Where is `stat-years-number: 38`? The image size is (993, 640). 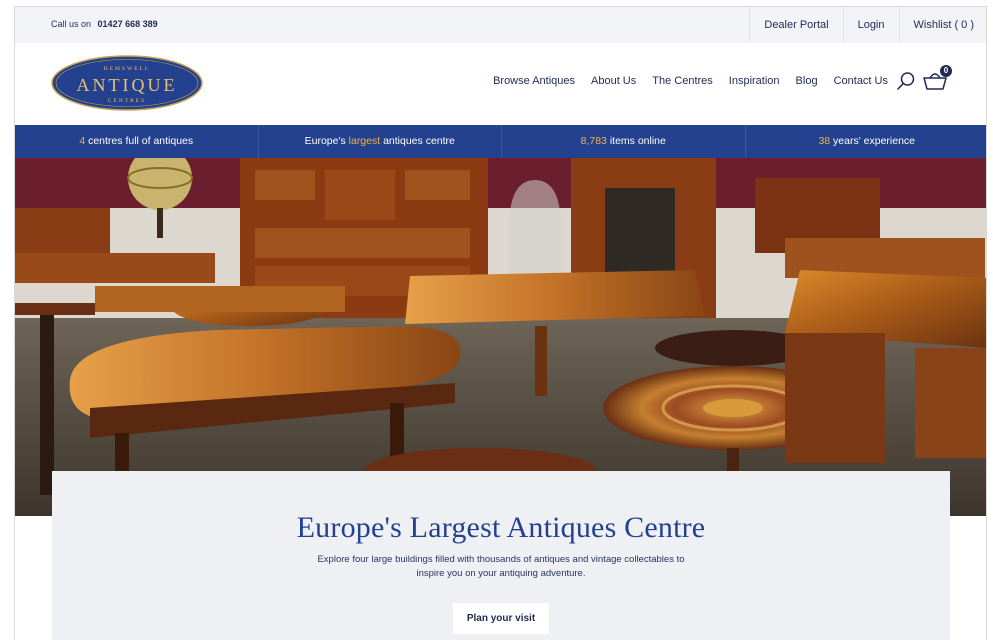
stat-years-number: 38 is located at coordinates (824, 141).